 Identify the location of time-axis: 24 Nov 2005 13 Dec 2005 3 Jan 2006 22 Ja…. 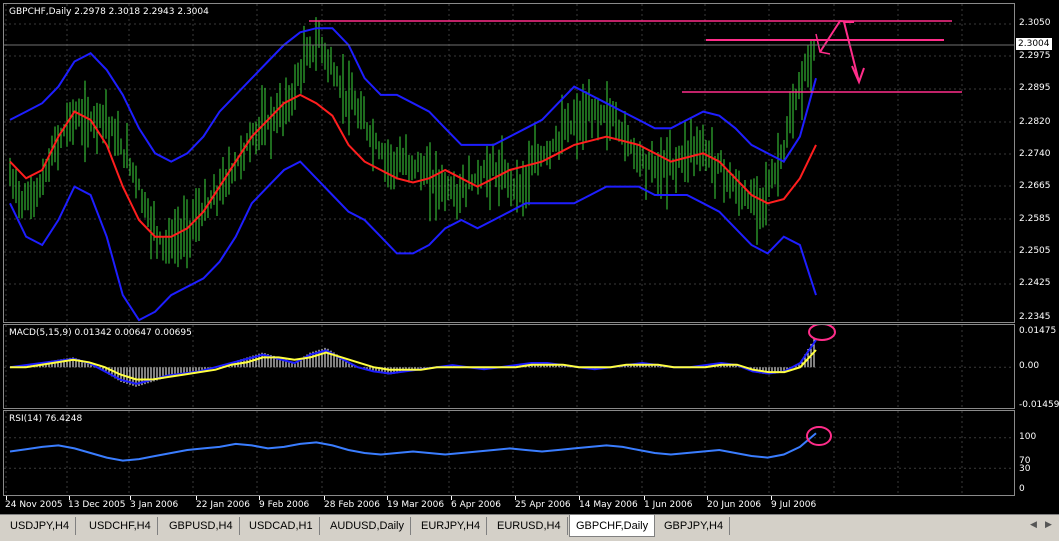
(509, 504).